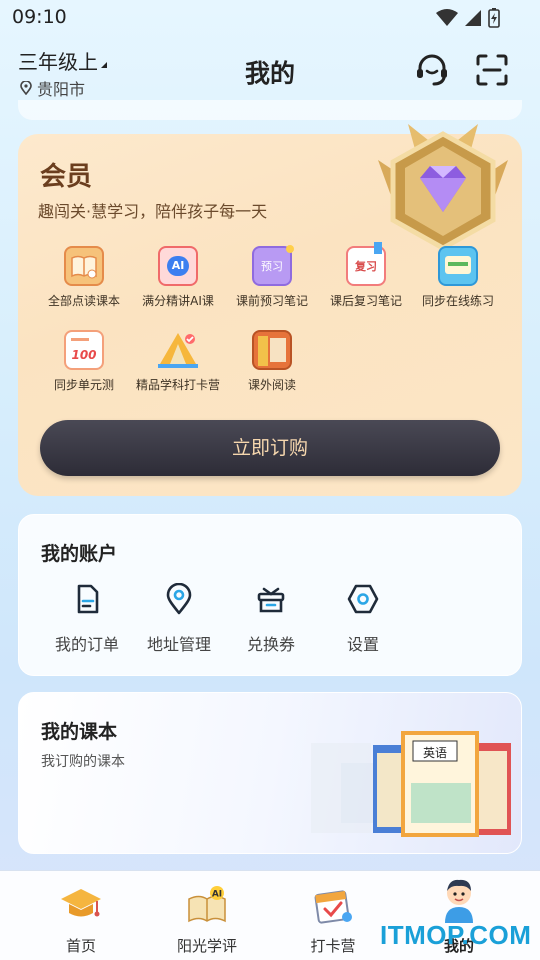 The height and width of the screenshot is (960, 540). What do you see at coordinates (435, 753) in the screenshot?
I see `book-cover-text: 英语` at bounding box center [435, 753].